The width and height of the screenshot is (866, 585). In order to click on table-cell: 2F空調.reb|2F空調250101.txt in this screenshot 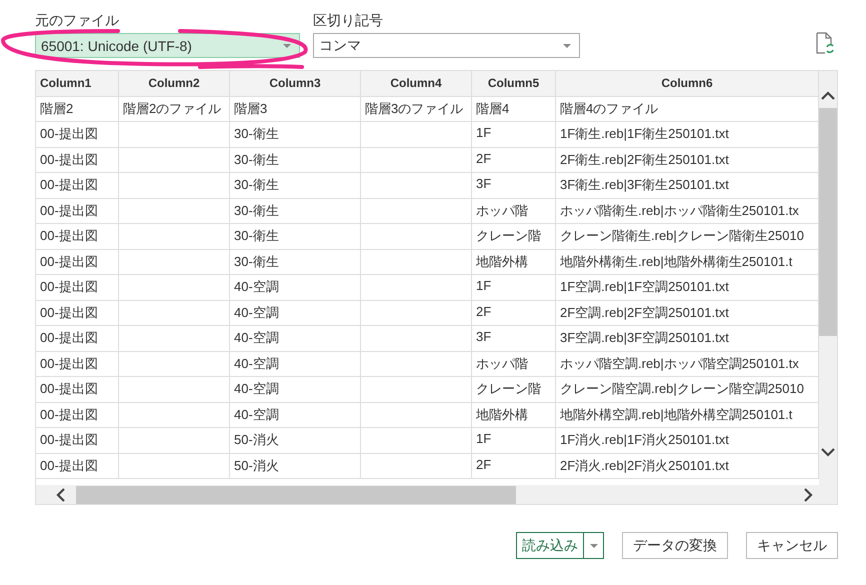, I will do `click(687, 313)`.